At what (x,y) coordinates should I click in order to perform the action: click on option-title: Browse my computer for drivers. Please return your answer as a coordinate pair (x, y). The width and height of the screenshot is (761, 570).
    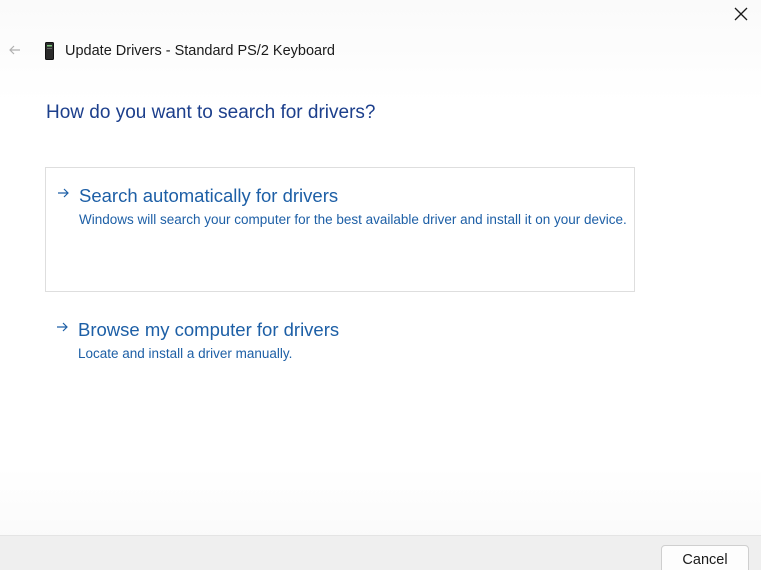
    Looking at the image, I should click on (209, 329).